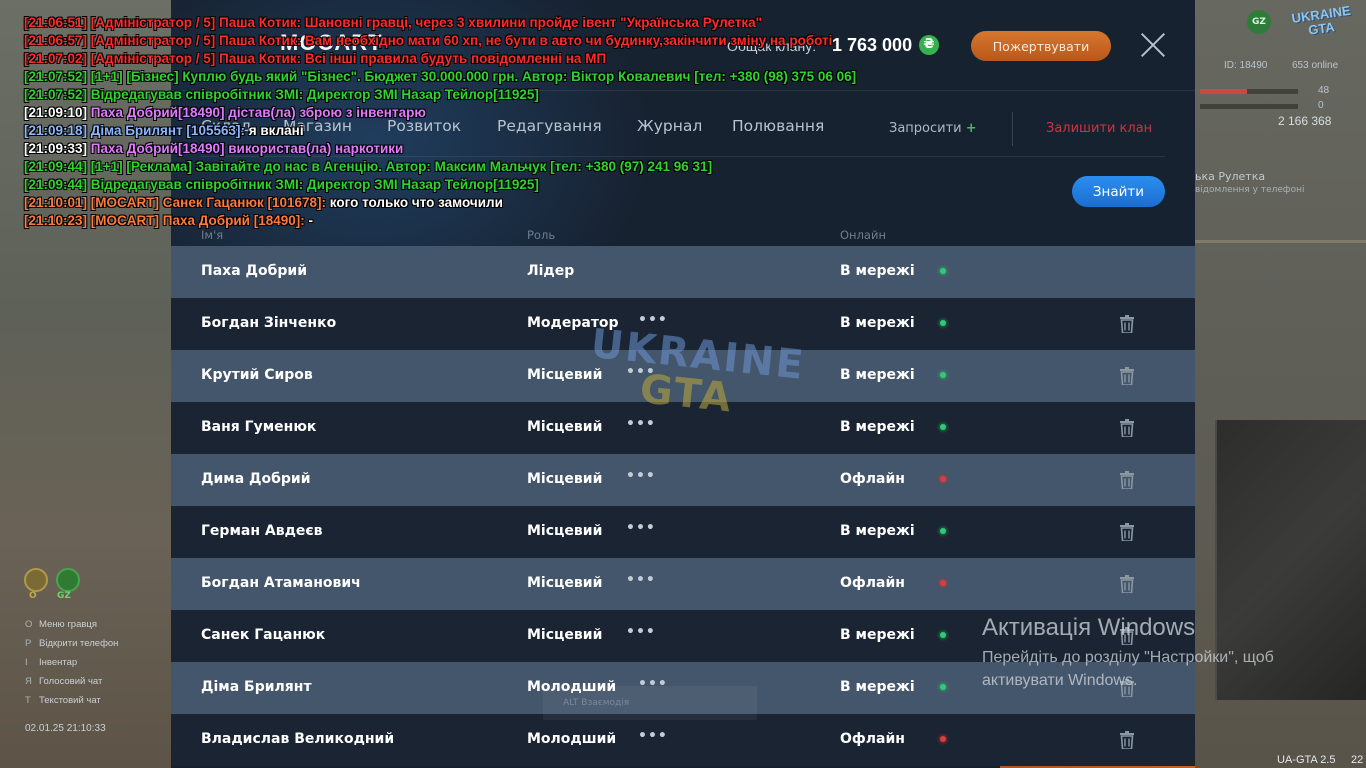  What do you see at coordinates (683, 480) in the screenshot?
I see `table-row: Дима Добрий Місцевий ••• Офлайн` at bounding box center [683, 480].